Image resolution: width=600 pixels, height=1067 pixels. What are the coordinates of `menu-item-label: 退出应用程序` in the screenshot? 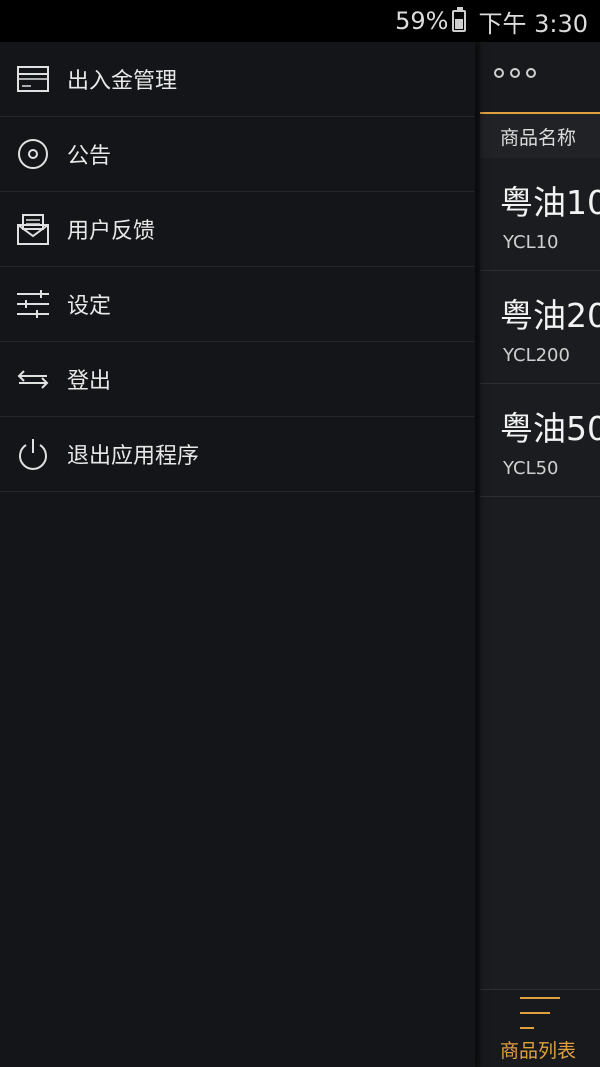 It's located at (133, 456).